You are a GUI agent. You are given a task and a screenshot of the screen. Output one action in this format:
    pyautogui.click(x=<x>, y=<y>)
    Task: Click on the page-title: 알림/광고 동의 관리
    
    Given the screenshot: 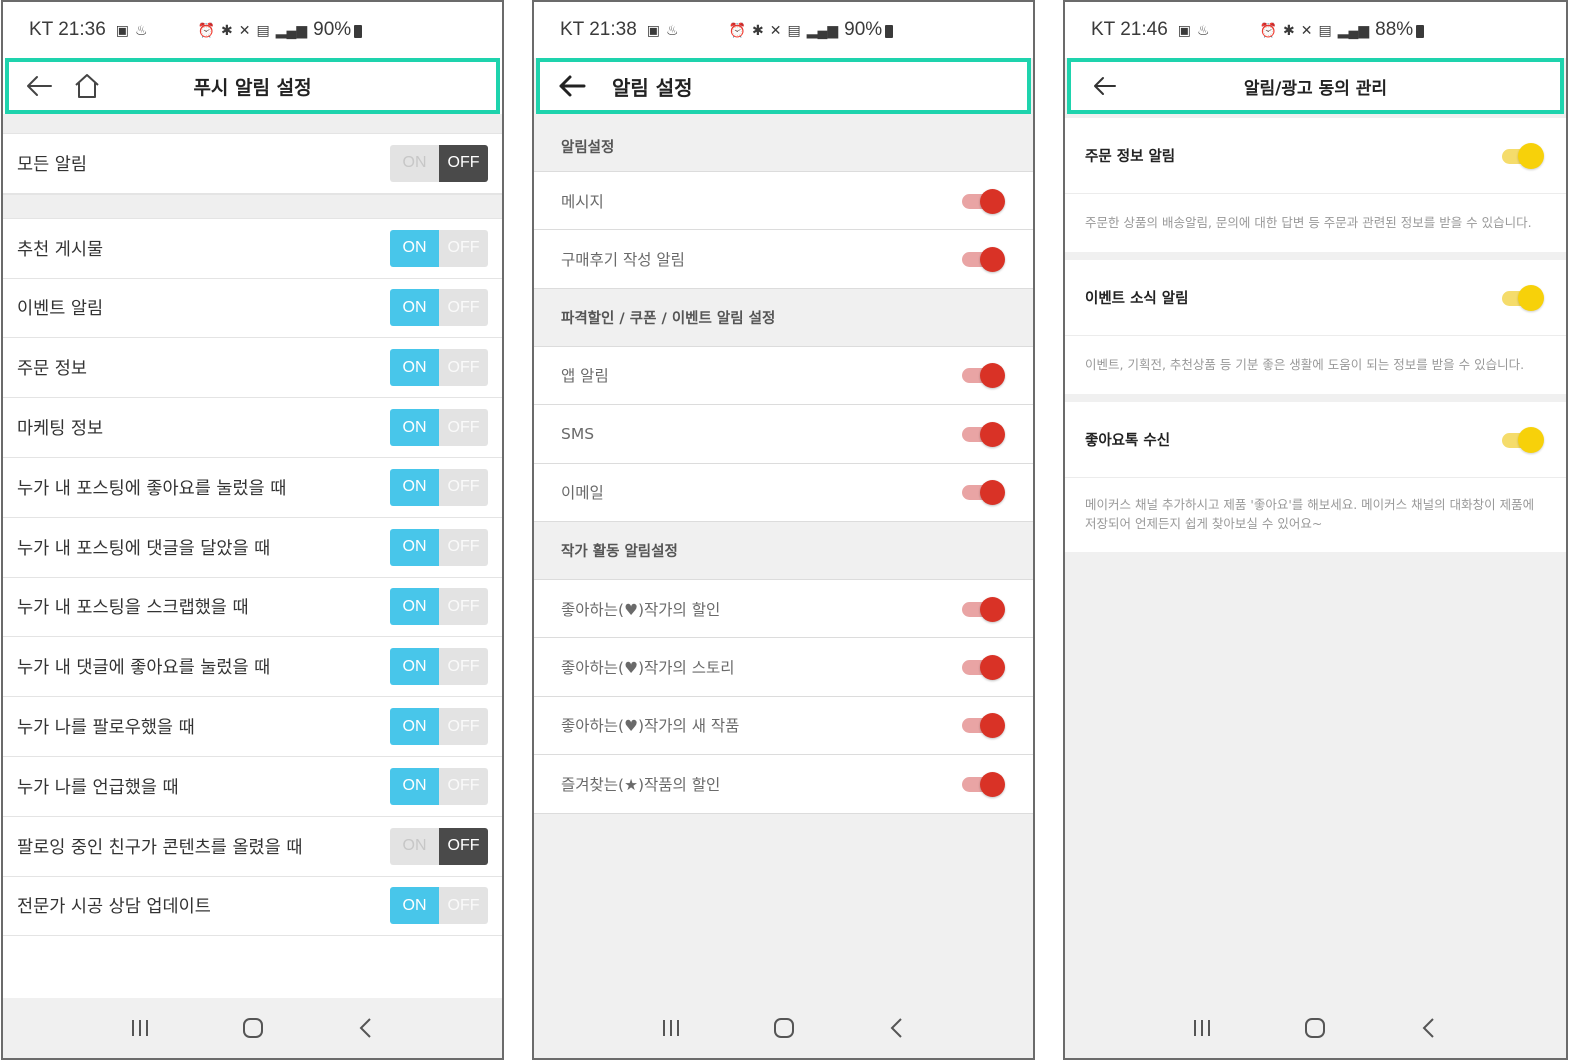 What is the action you would take?
    pyautogui.click(x=1315, y=88)
    